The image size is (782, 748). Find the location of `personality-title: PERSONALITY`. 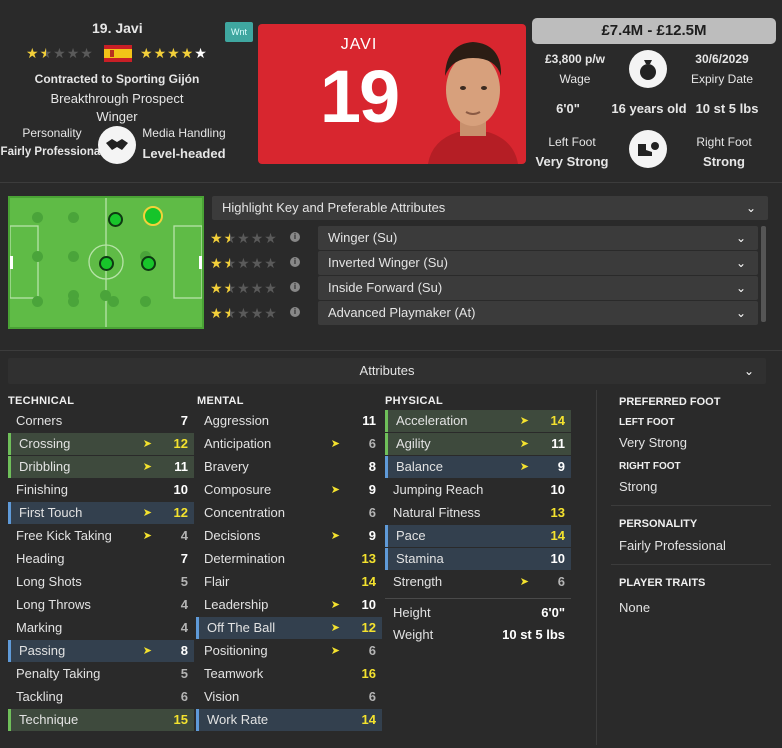

personality-title: PERSONALITY is located at coordinates (658, 524).